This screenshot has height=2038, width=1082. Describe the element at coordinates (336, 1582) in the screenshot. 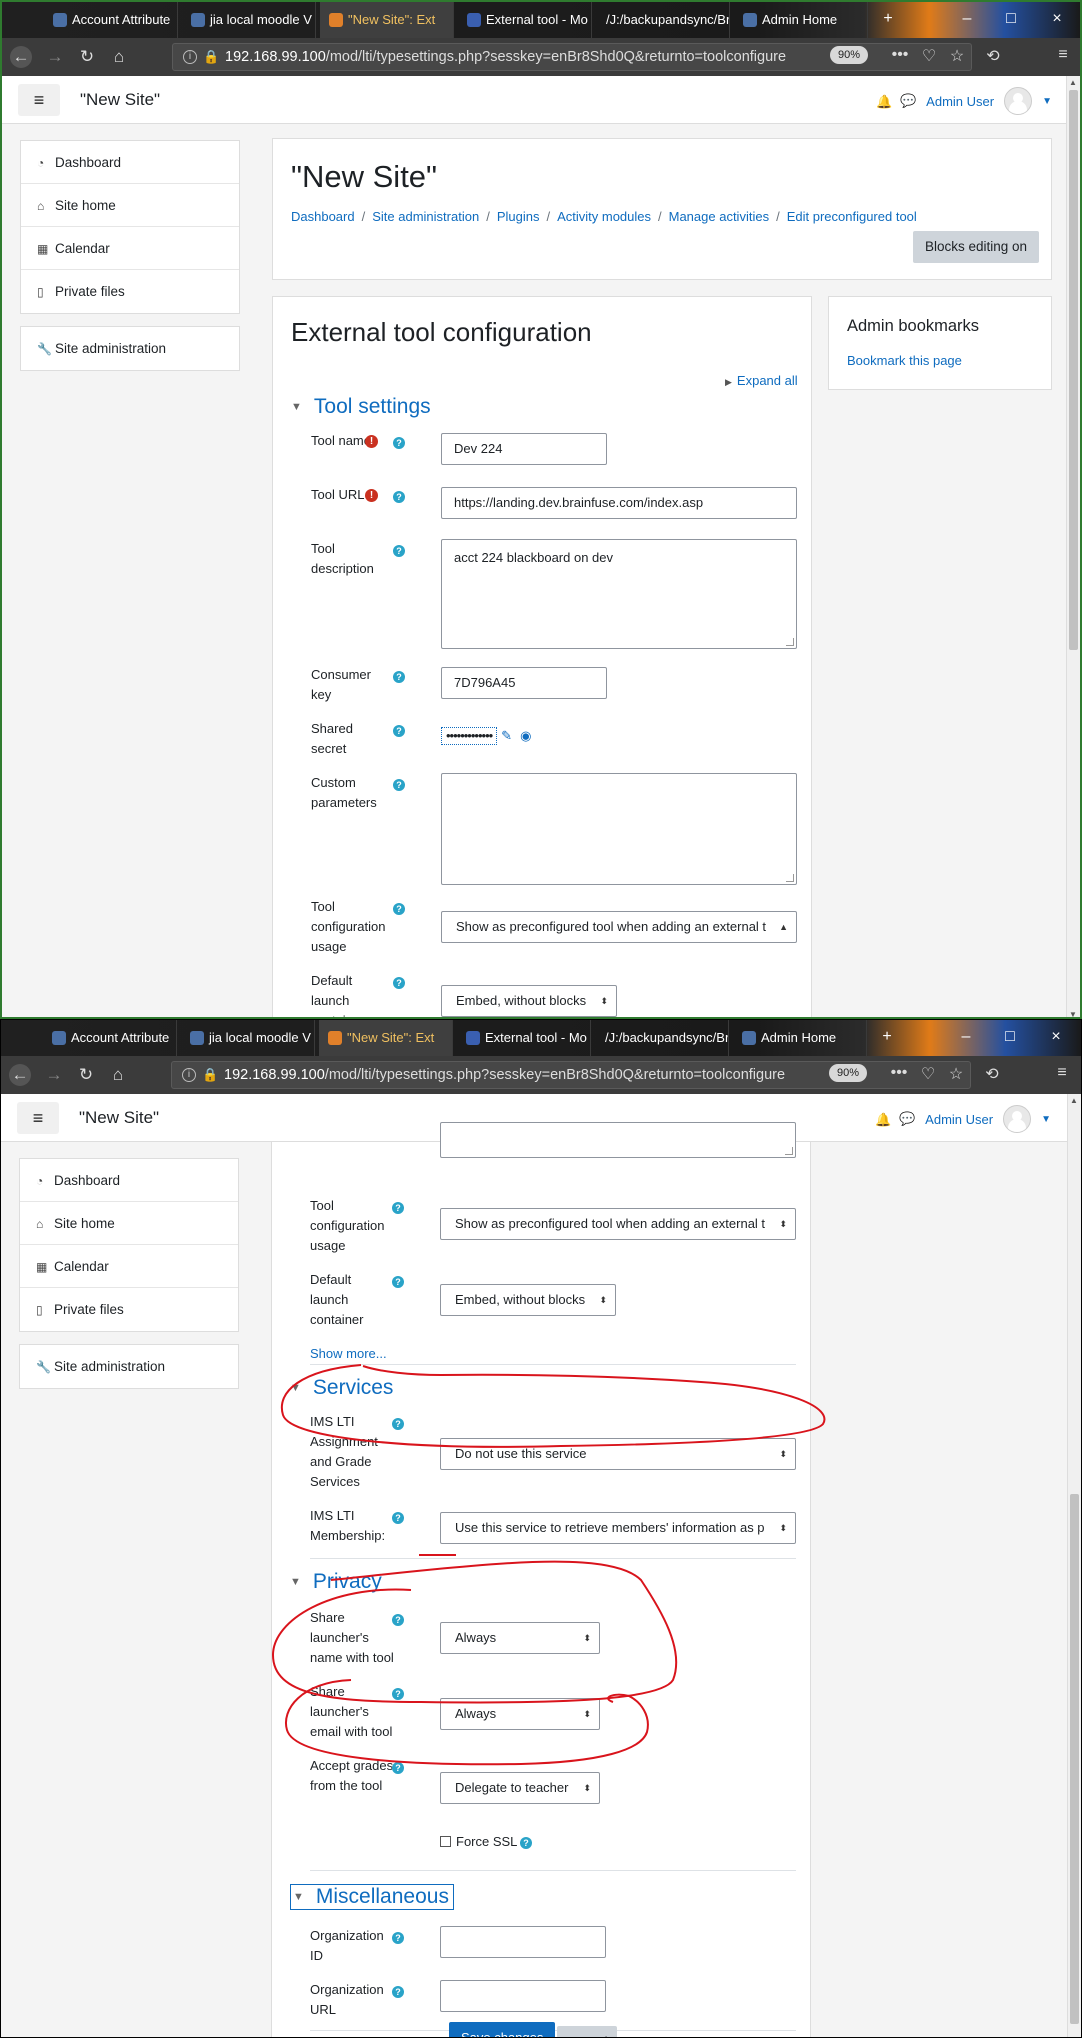

I see `section-privacy: ▼ Privacy` at that location.